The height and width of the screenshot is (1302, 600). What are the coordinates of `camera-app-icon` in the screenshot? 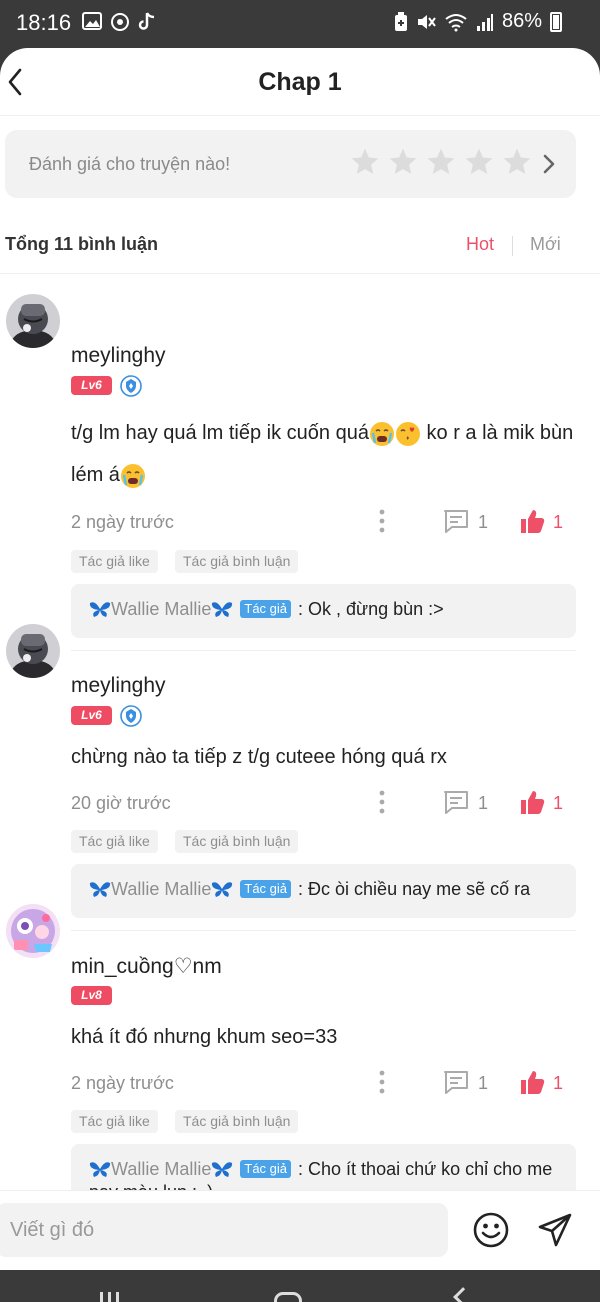 It's located at (120, 22).